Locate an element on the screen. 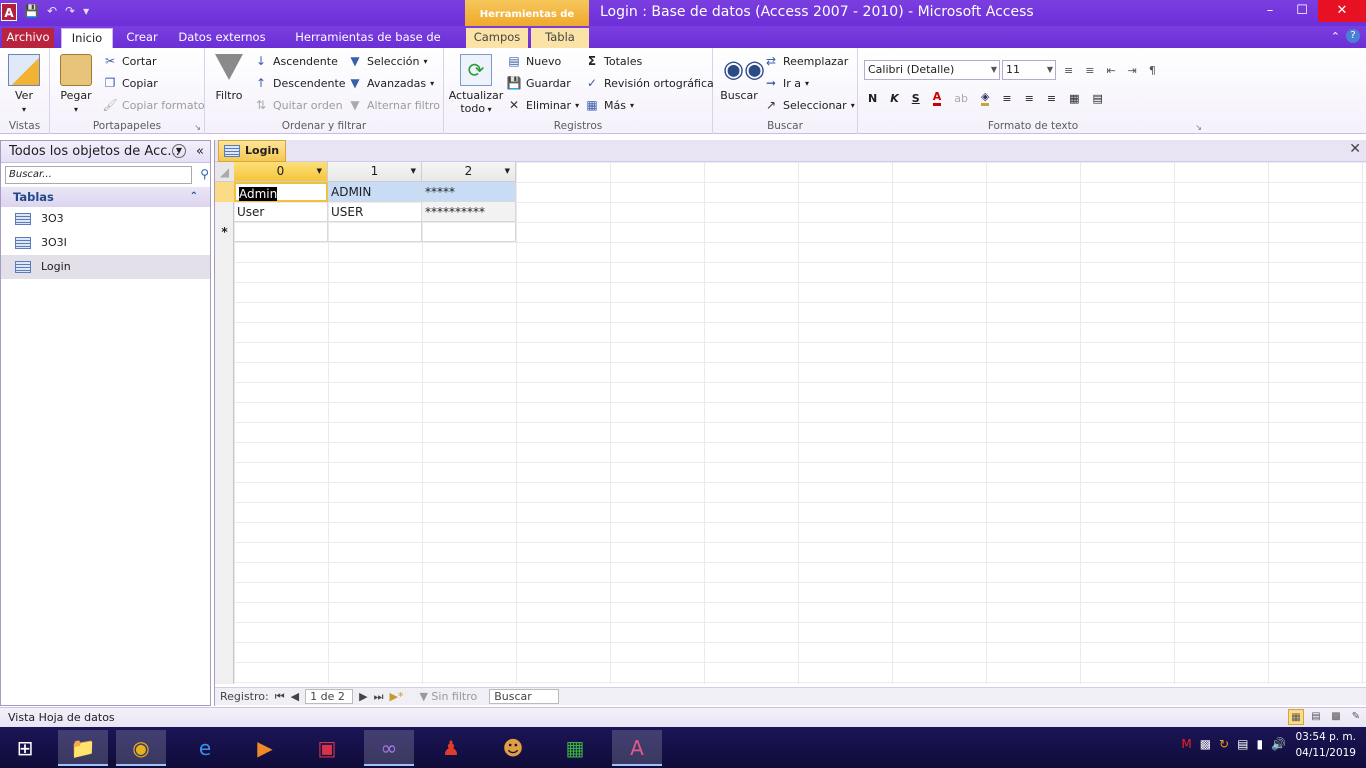 The height and width of the screenshot is (768, 1366). customize-qat-icon: ▾ is located at coordinates (86, 11).